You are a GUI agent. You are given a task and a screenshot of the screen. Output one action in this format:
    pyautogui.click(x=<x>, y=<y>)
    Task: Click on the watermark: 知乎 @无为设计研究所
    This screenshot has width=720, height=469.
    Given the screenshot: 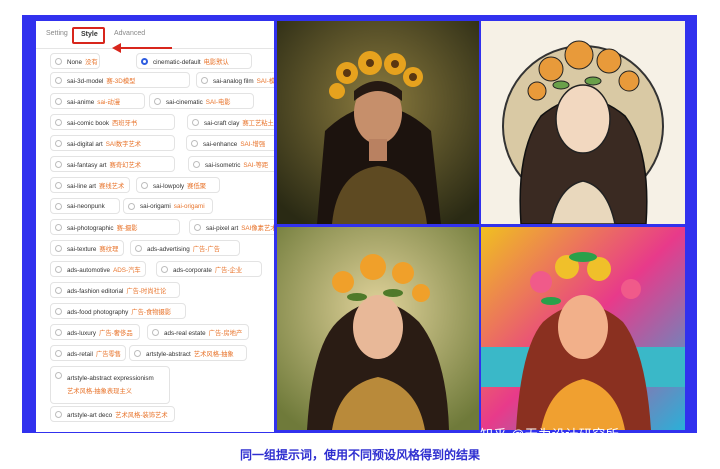 What is the action you would take?
    pyautogui.click(x=550, y=434)
    